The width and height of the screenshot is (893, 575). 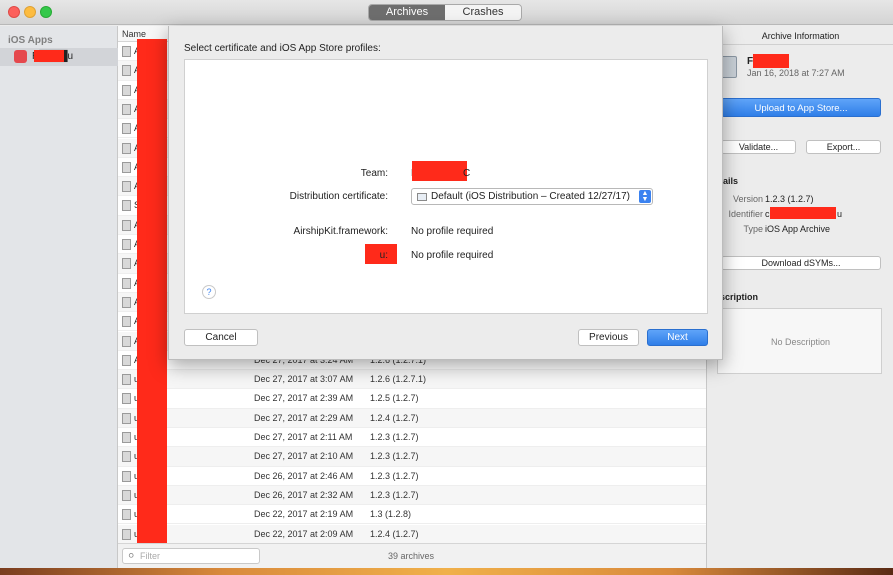 I want to click on archive-version: 1.2.6 (1.2.7.1), so click(x=398, y=379).